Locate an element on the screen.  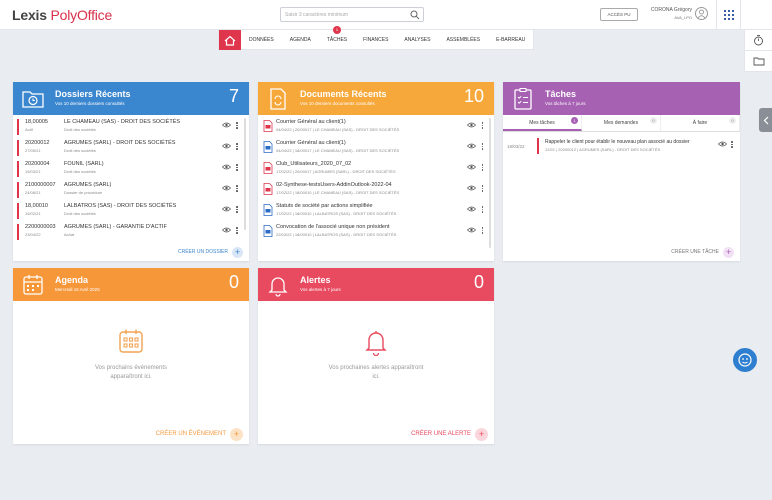
calendar-empty-icon is located at coordinates (131, 342).